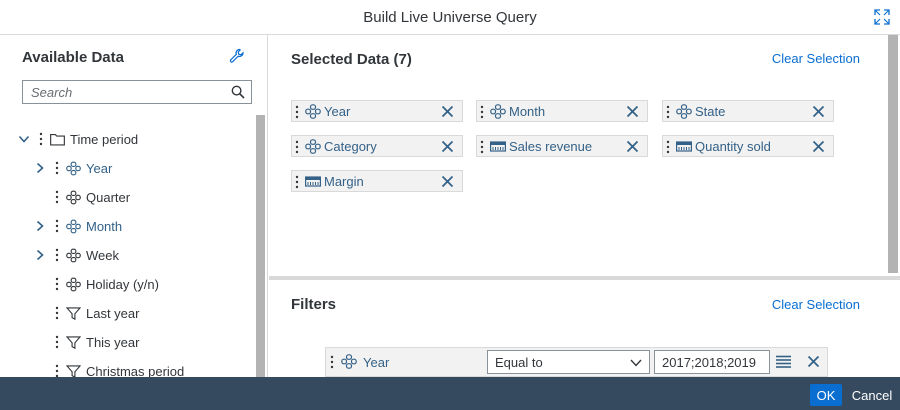 This screenshot has height=410, width=900. Describe the element at coordinates (813, 361) in the screenshot. I see `remove-filter-icon` at that location.